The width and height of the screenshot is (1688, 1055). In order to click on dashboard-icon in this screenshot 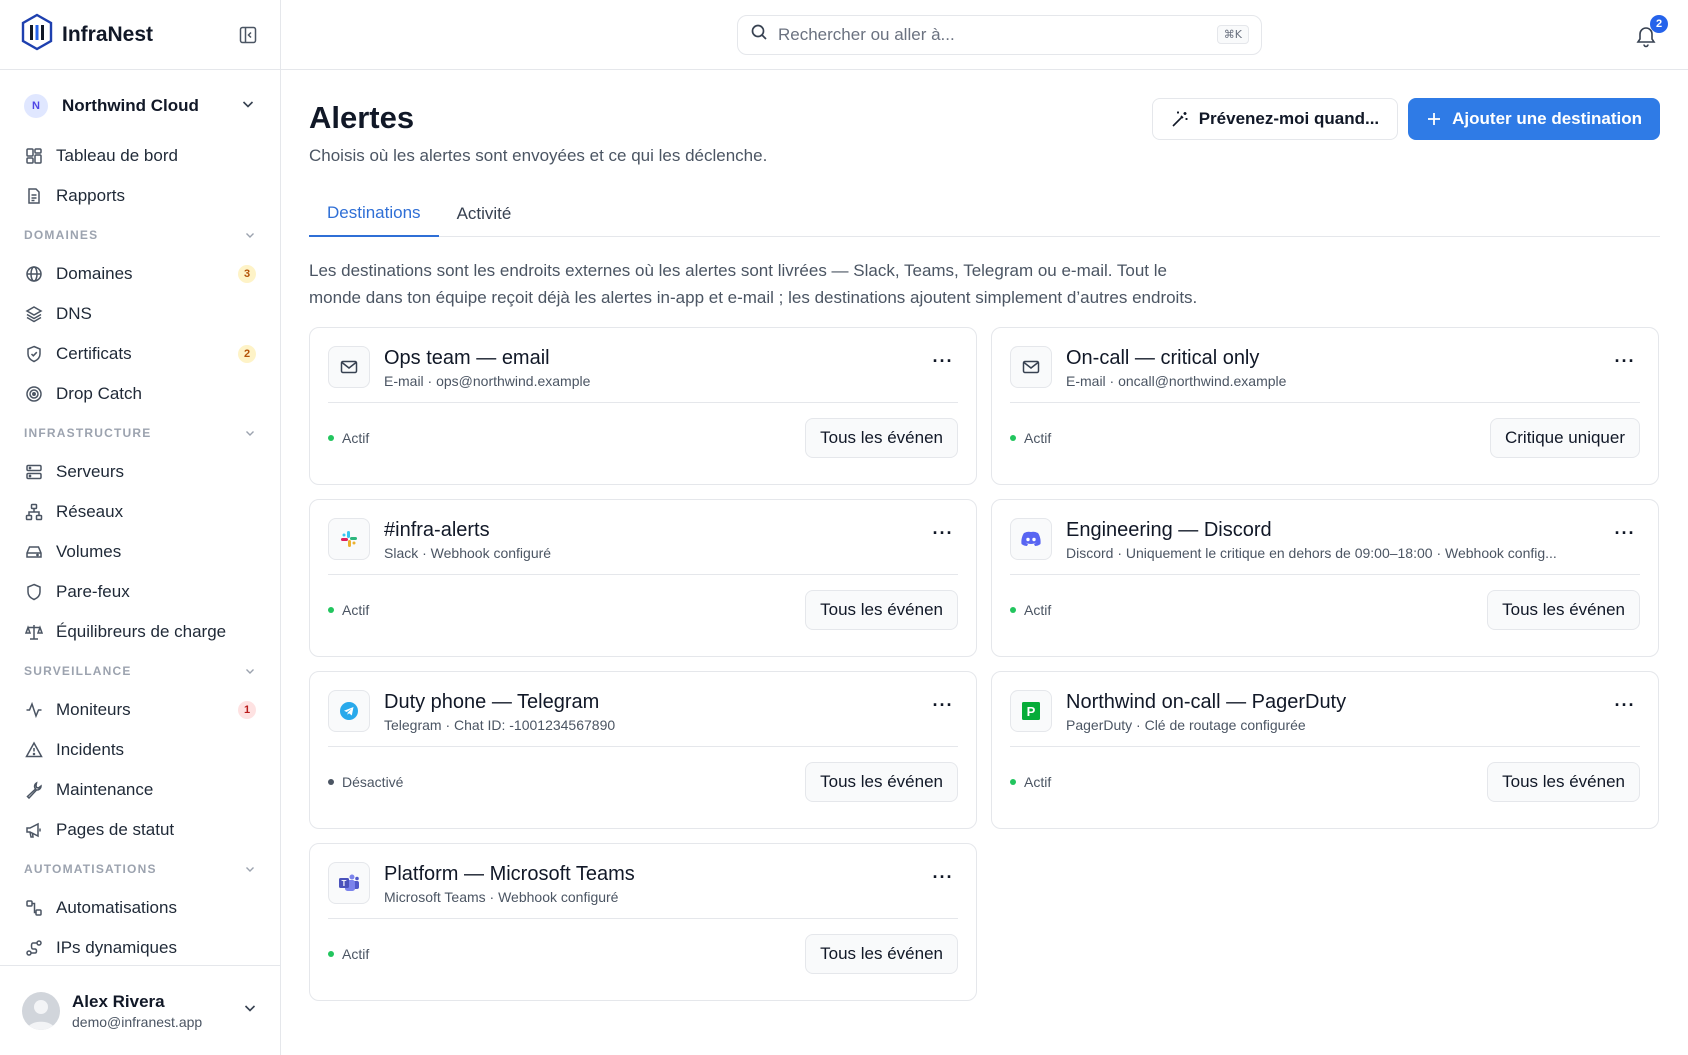, I will do `click(34, 156)`.